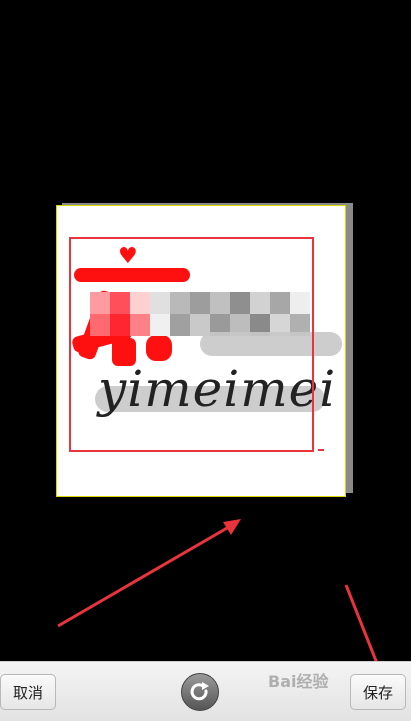 The image size is (411, 721). Describe the element at coordinates (28, 692) in the screenshot. I see `cancel-button: 取消` at that location.